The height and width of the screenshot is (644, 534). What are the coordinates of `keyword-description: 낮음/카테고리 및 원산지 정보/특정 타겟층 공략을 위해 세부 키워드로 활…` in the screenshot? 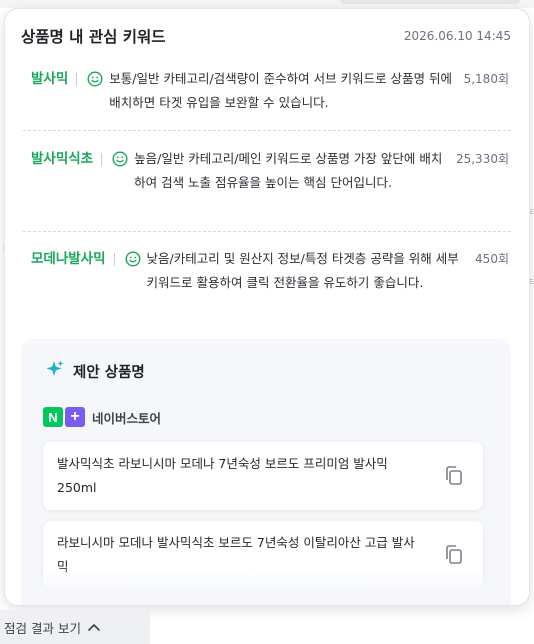 It's located at (302, 270).